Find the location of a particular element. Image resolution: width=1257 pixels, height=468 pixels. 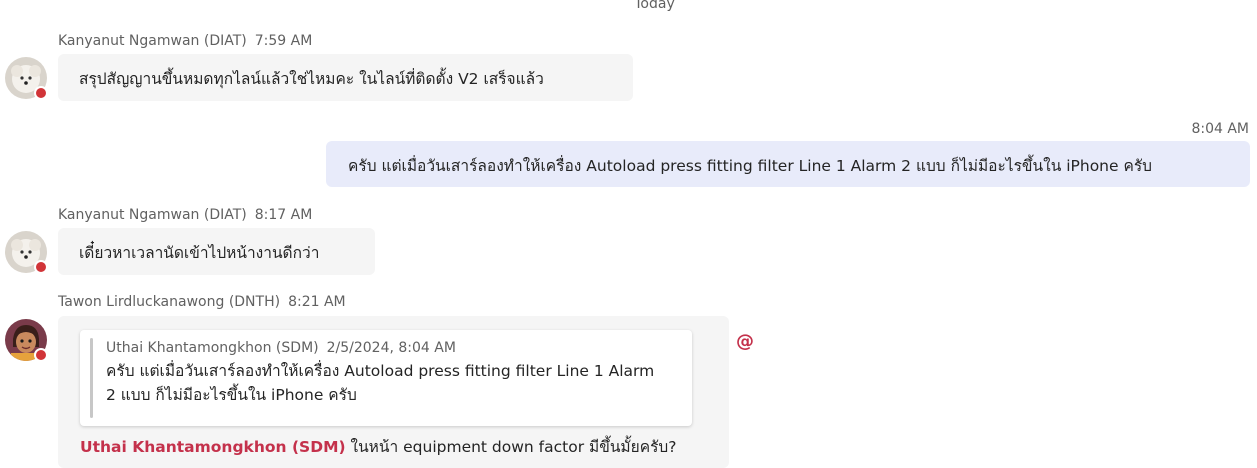

message-header: Kanyanut Ngamwan (DIAT) 8:17 AM is located at coordinates (185, 215).